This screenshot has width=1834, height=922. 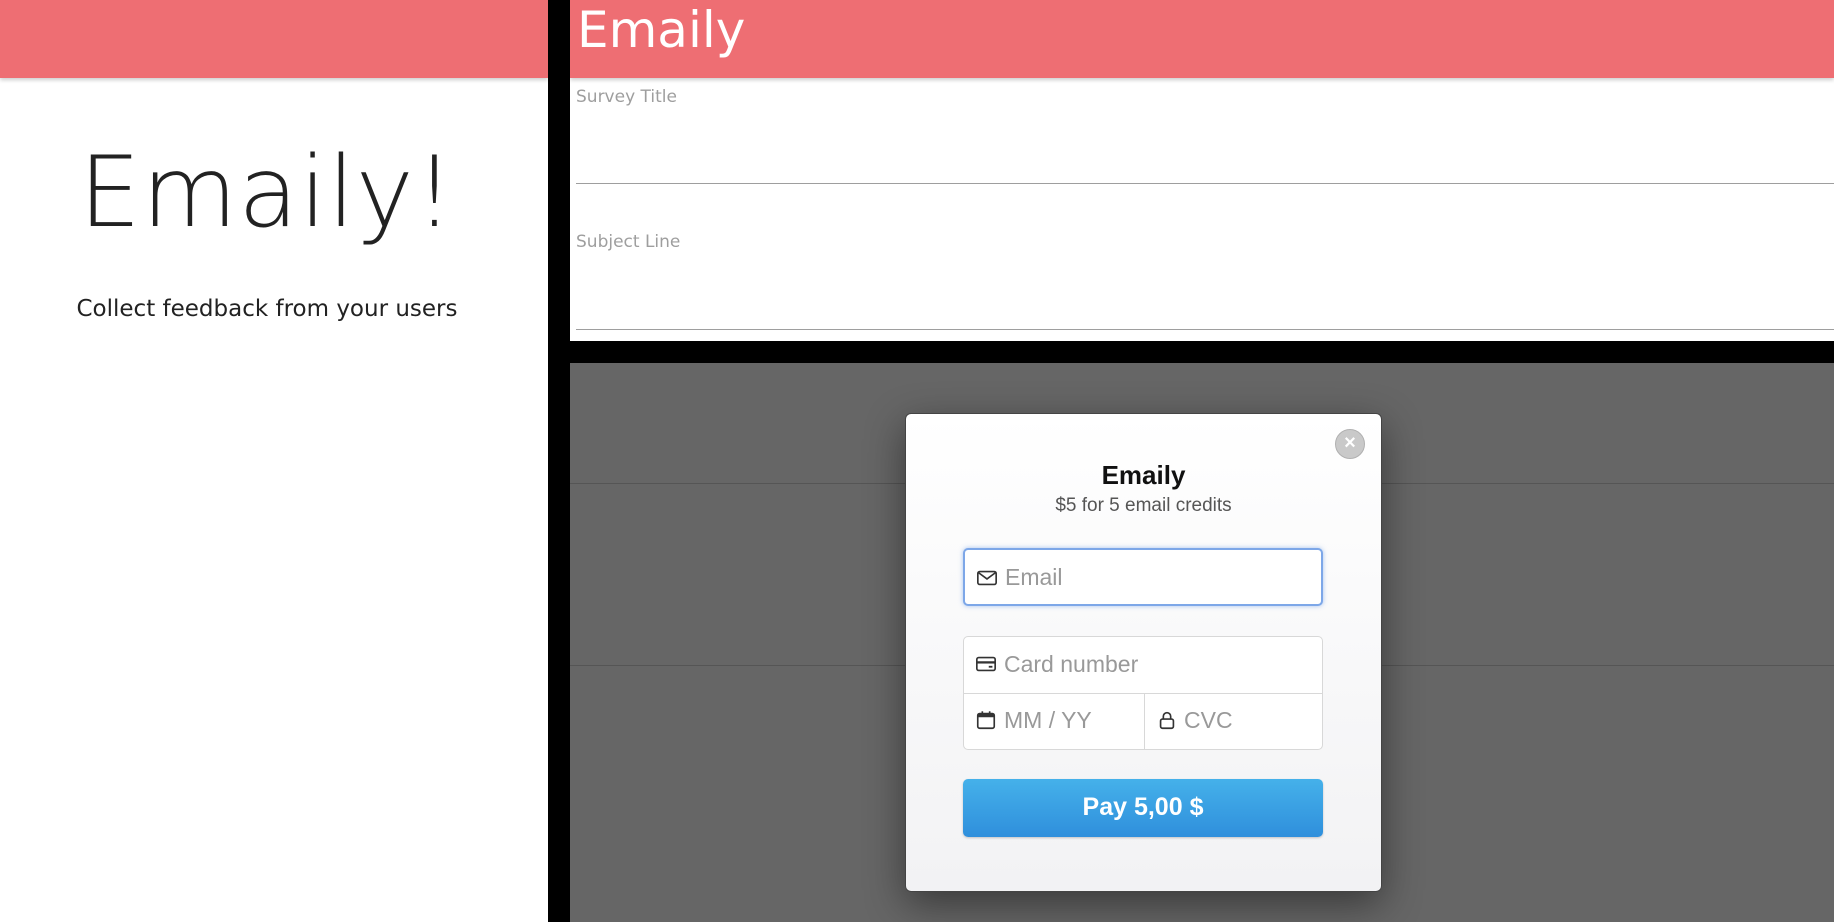 I want to click on survey-title-input, so click(x=1205, y=163).